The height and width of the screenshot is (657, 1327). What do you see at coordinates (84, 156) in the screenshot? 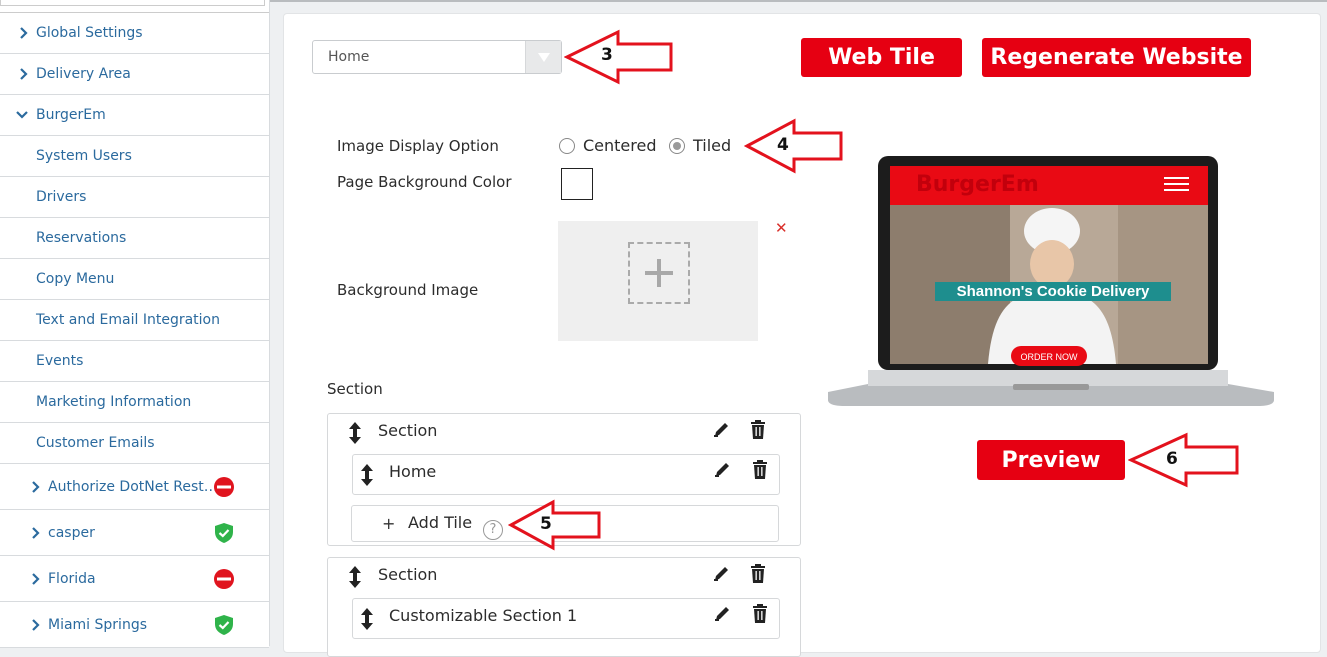
I see `sidebar-item-label: System Users` at bounding box center [84, 156].